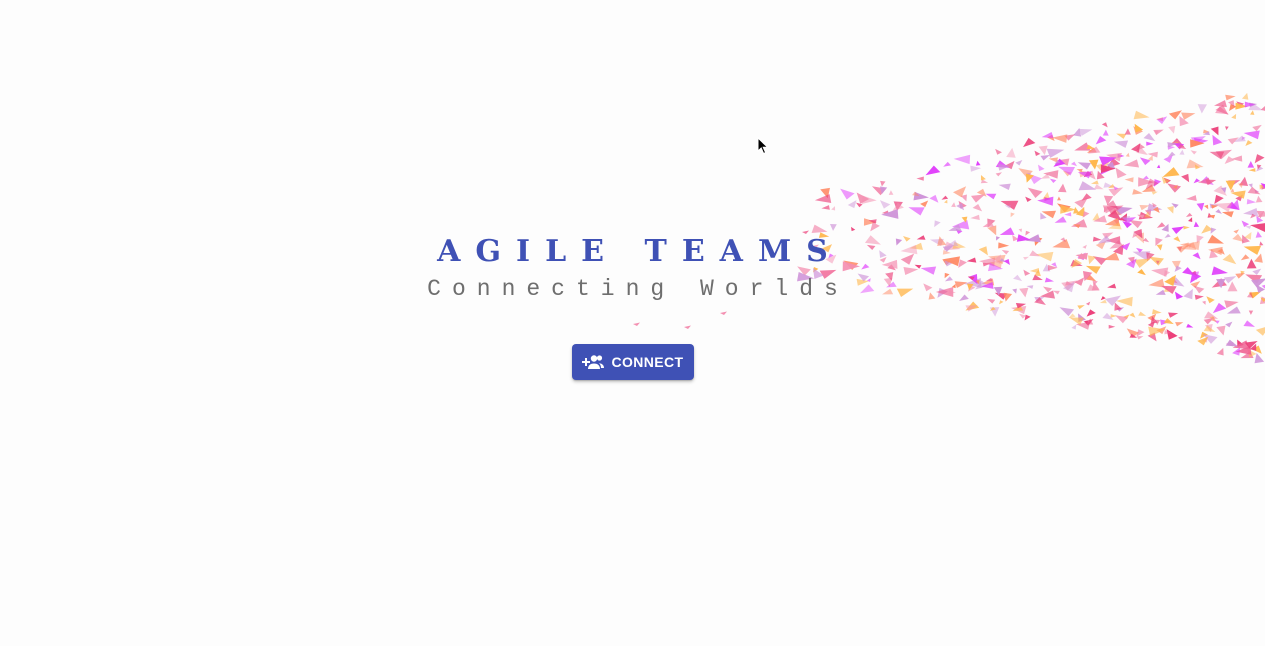 Image resolution: width=1265 pixels, height=646 pixels. I want to click on connect-button: CONNECT, so click(633, 362).